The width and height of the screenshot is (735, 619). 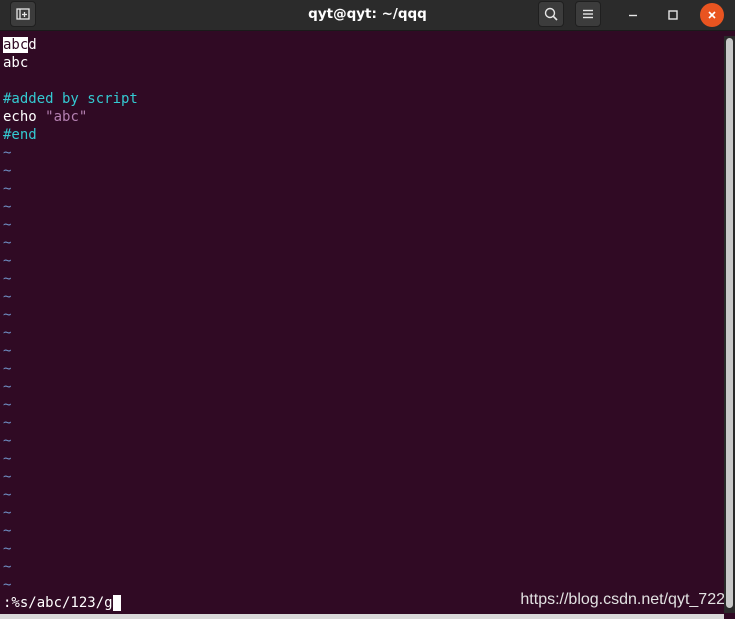 What do you see at coordinates (20, 135) in the screenshot?
I see `buffer-line-6-comment: #end` at bounding box center [20, 135].